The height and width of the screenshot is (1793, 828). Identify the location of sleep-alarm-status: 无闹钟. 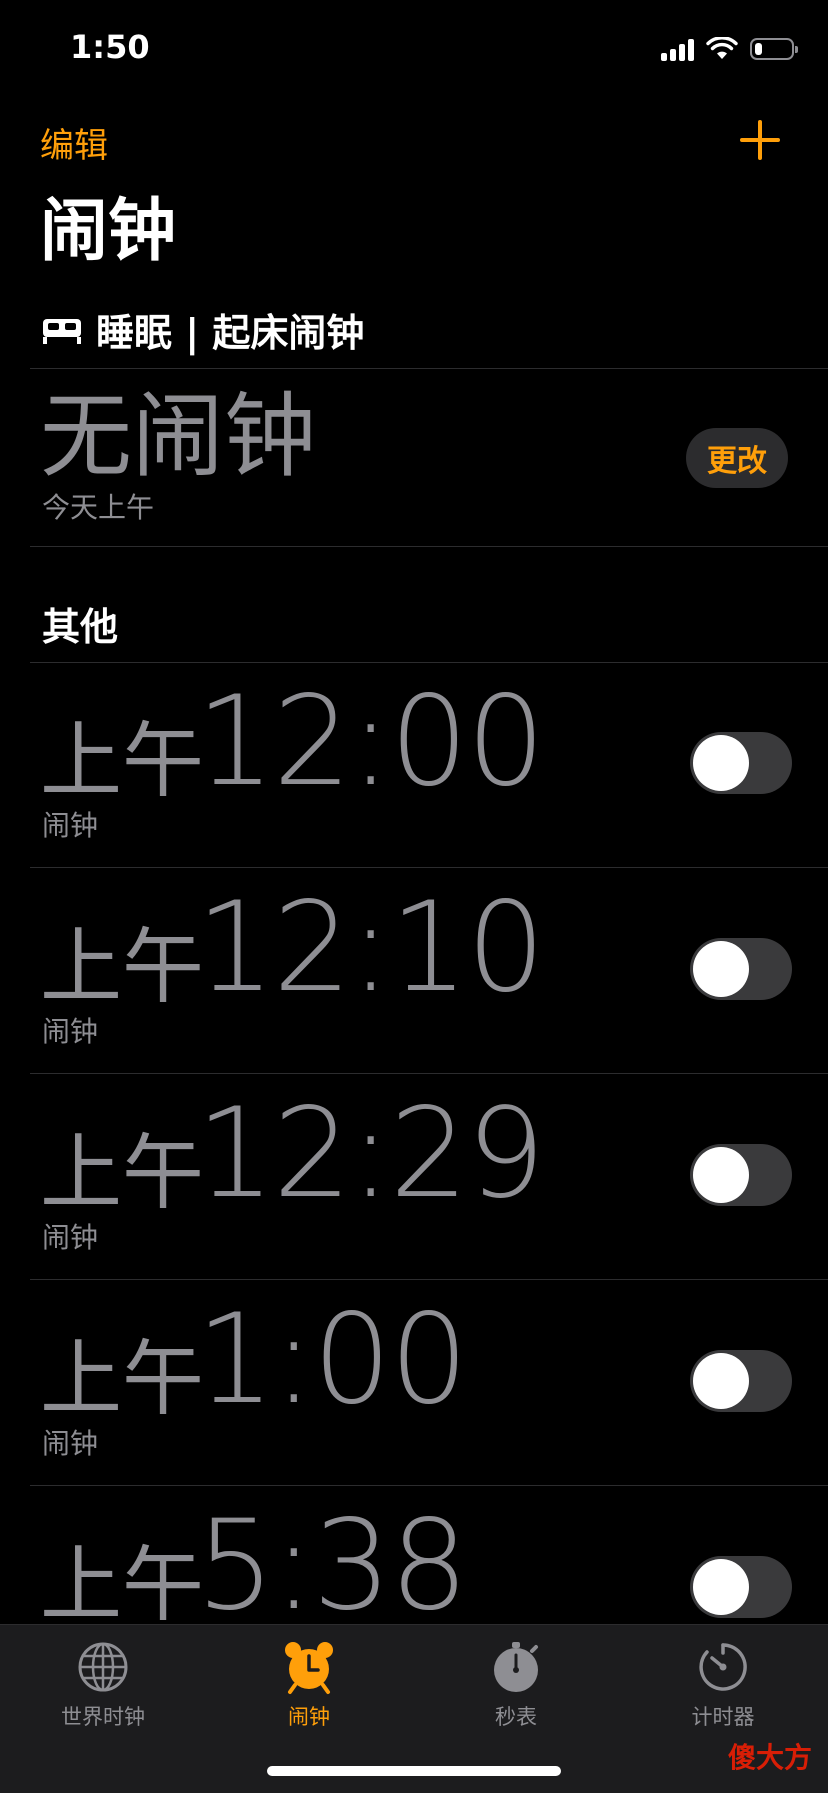
(178, 436).